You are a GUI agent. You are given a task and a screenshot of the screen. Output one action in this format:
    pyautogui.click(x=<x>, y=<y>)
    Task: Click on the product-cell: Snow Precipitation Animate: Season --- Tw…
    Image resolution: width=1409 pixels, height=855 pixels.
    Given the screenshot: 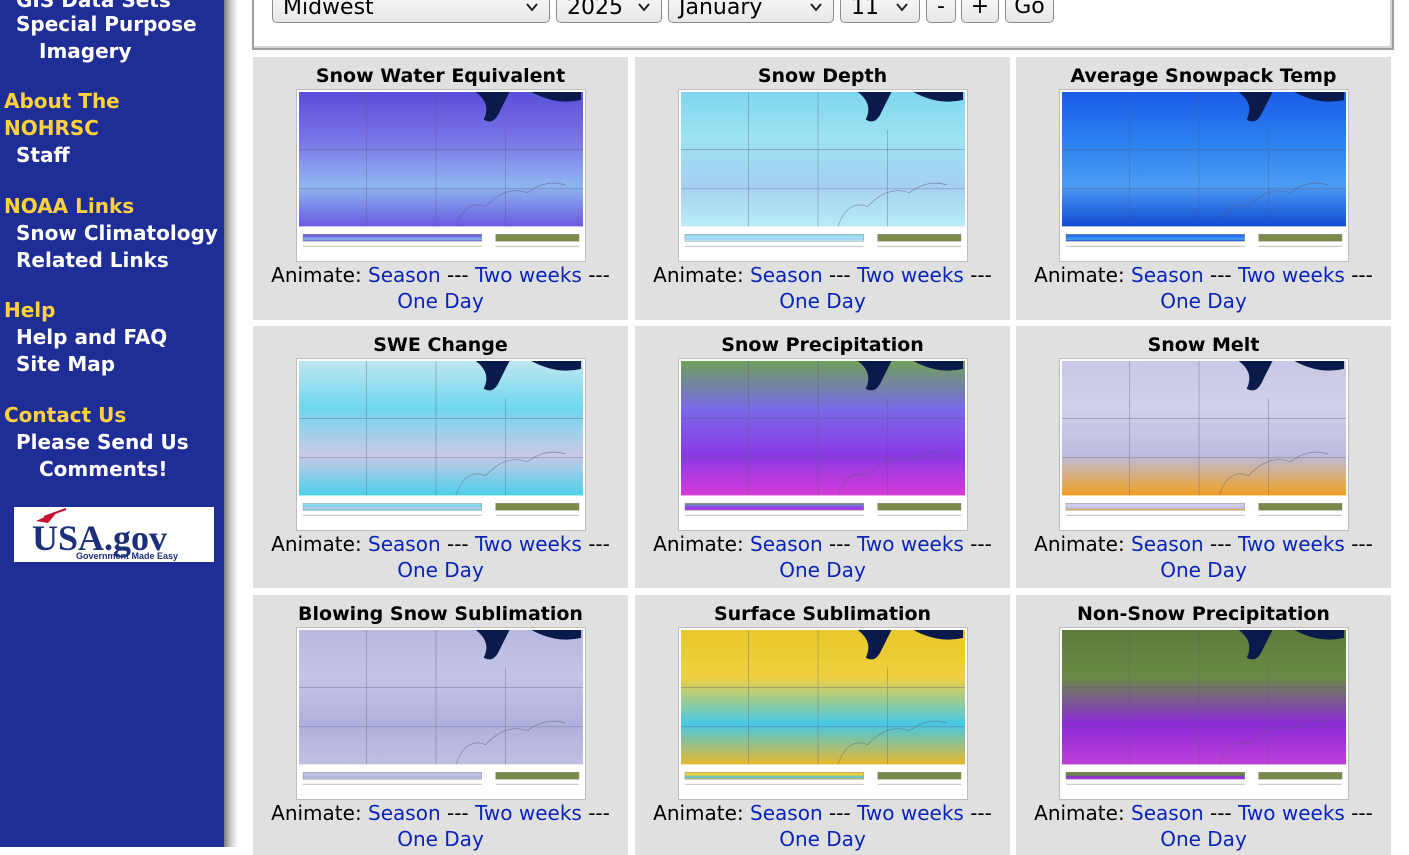 What is the action you would take?
    pyautogui.click(x=822, y=457)
    